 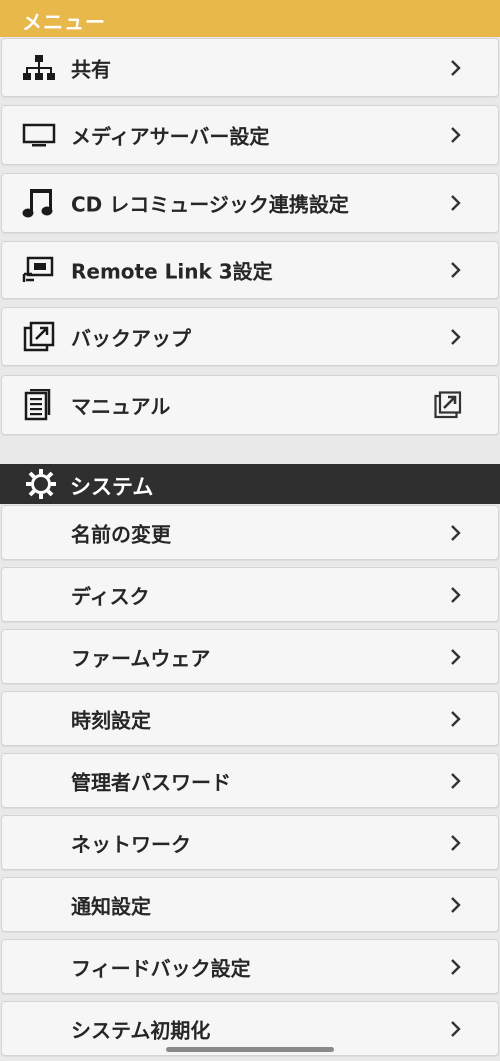 I want to click on backup-icon, so click(x=39, y=336).